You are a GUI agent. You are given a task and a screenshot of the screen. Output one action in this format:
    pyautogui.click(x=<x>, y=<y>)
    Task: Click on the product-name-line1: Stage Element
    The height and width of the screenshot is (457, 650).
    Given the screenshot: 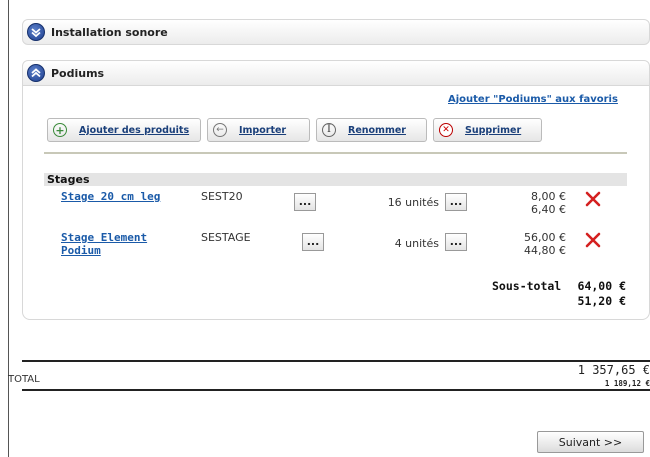 What is the action you would take?
    pyautogui.click(x=104, y=237)
    